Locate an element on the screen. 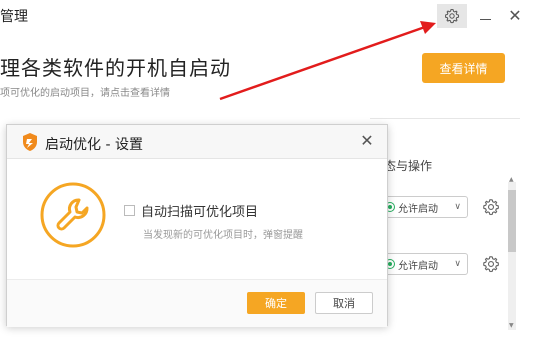  dialog-footer: 确定 取消 is located at coordinates (197, 303).